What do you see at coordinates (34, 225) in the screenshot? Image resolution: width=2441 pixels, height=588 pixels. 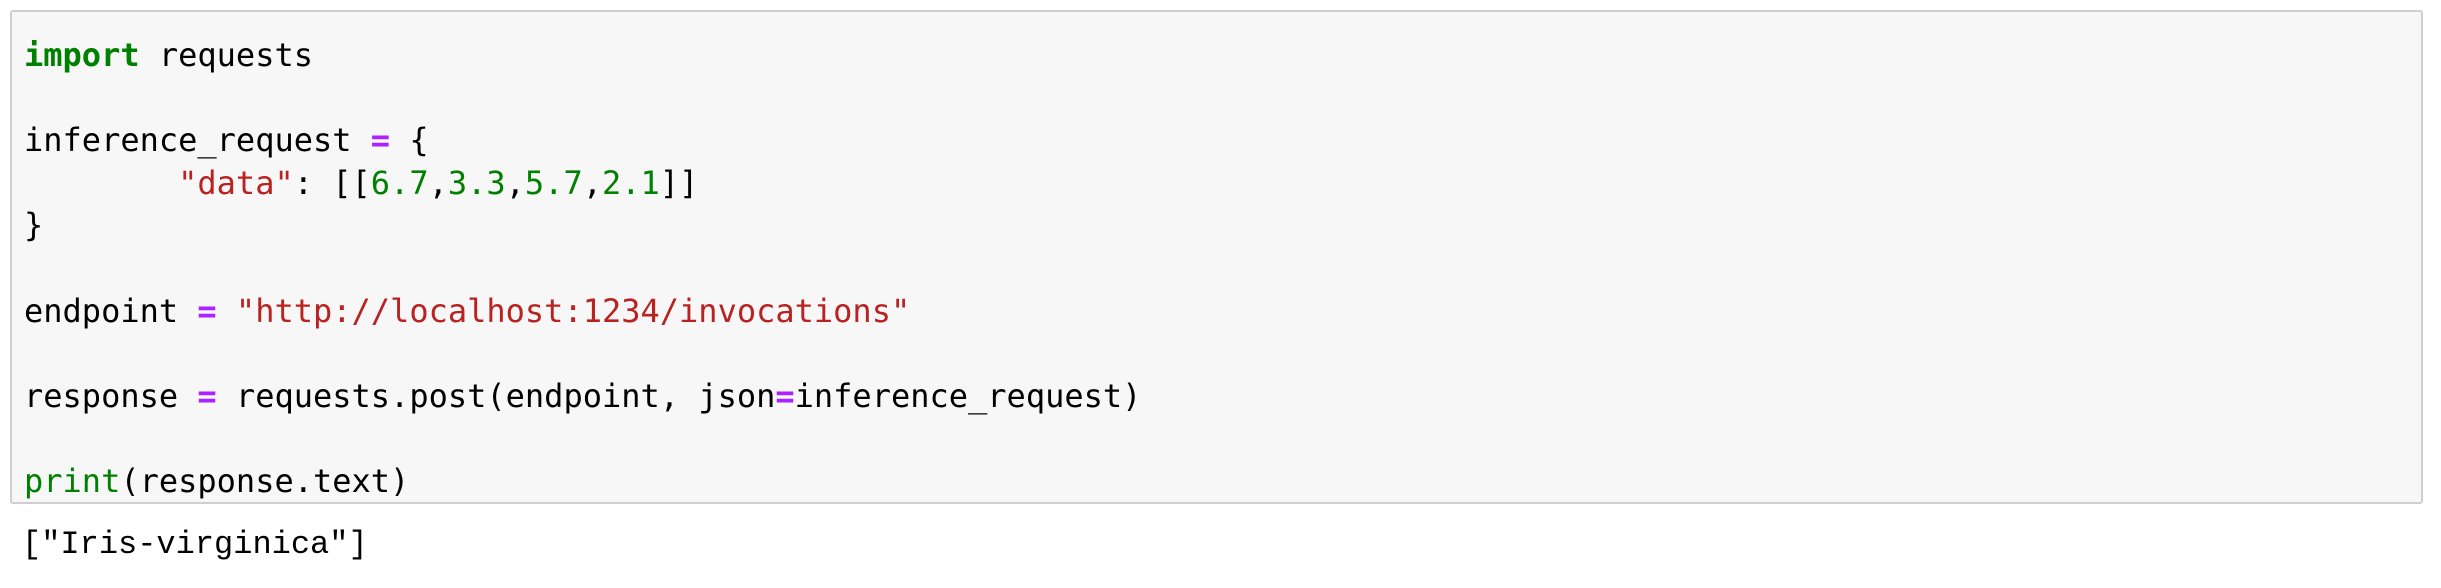 I see `brace: }` at bounding box center [34, 225].